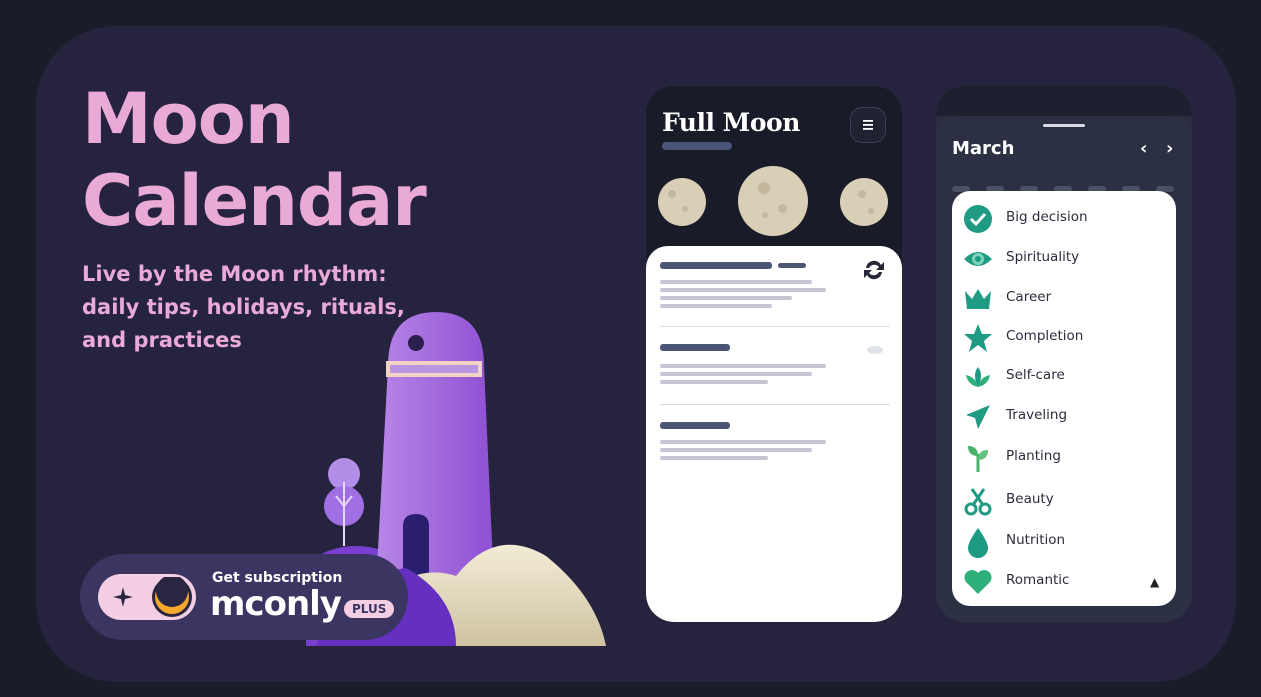 The height and width of the screenshot is (697, 1261). I want to click on sprout-icon, so click(978, 459).